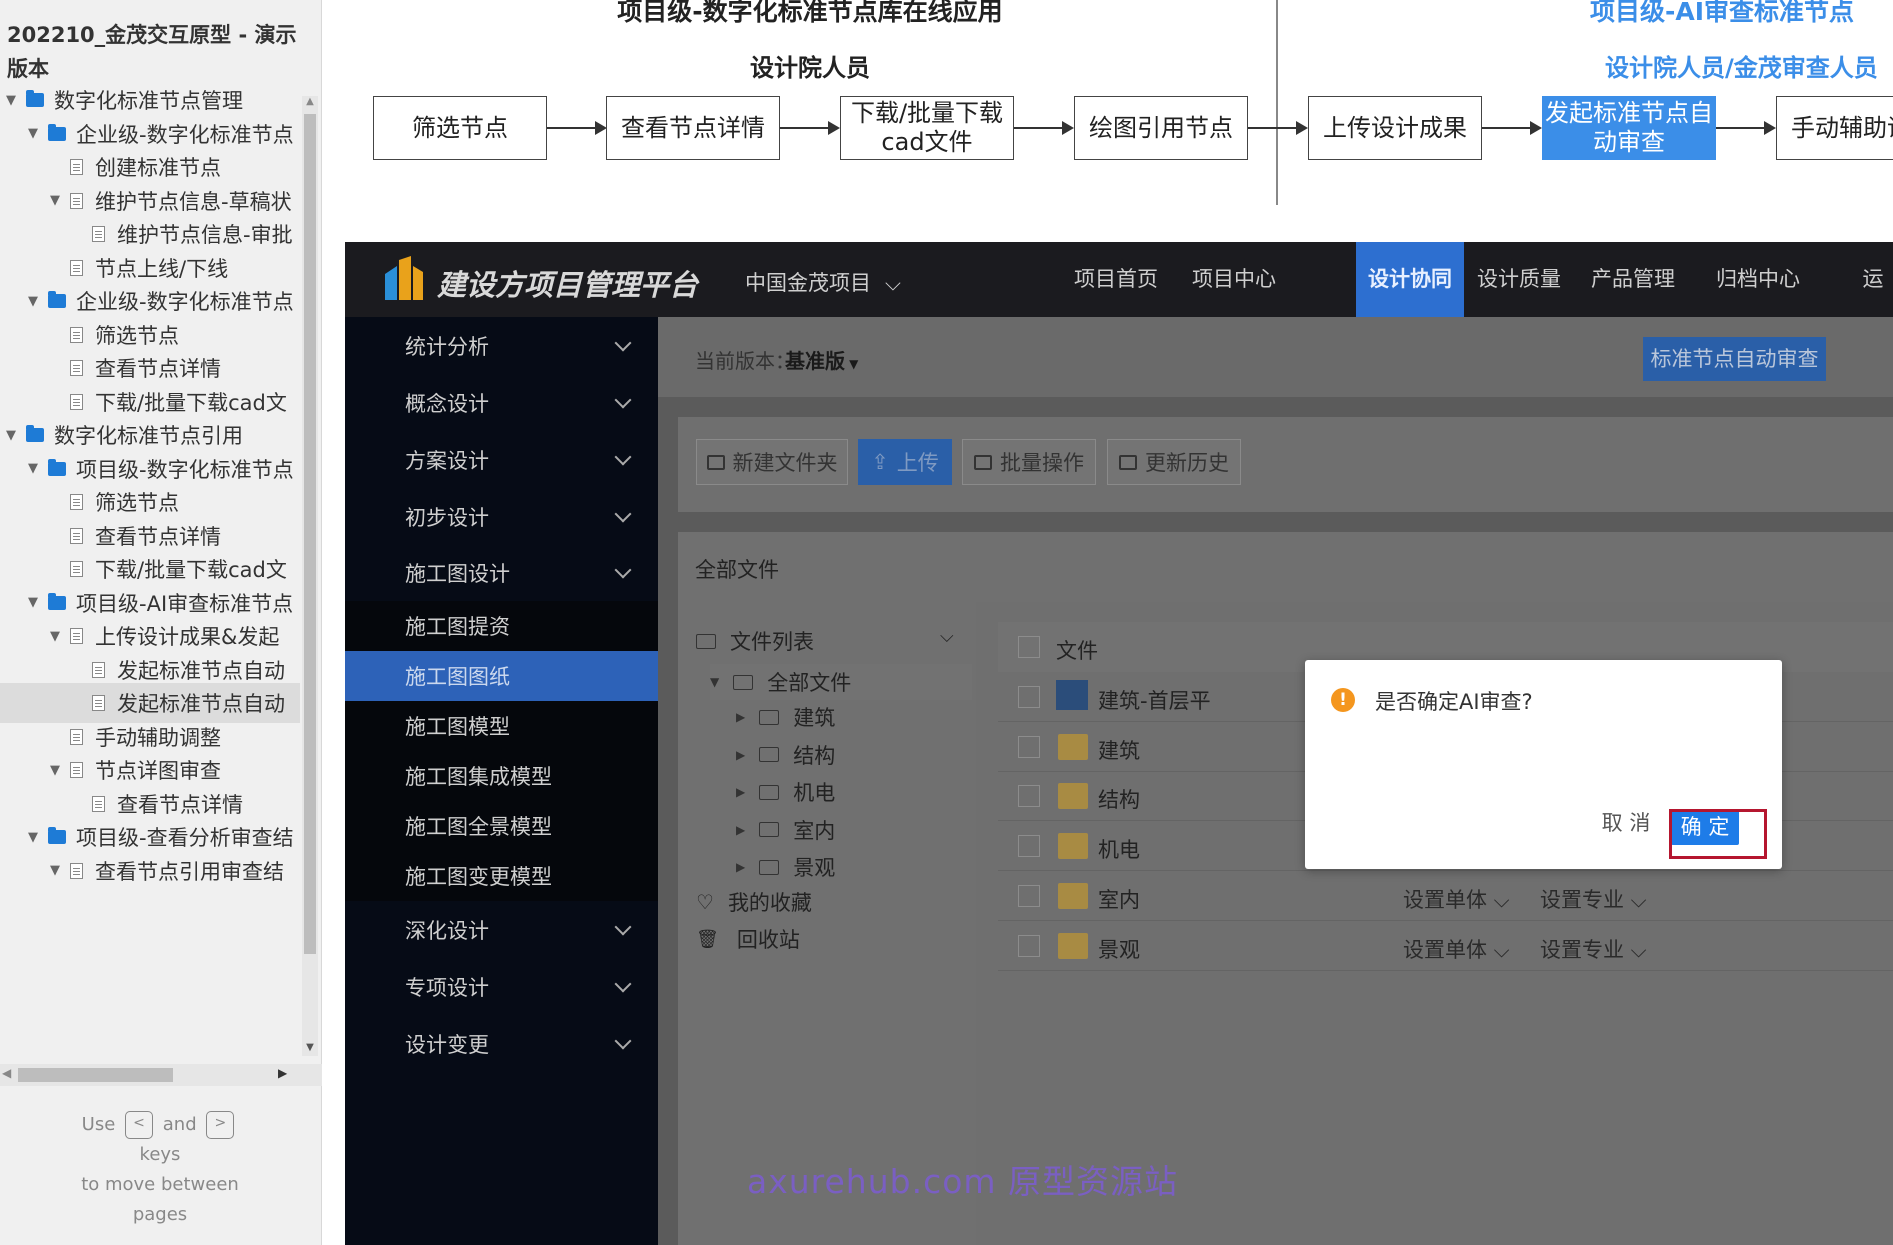  Describe the element at coordinates (1519, 279) in the screenshot. I see `nav-item: 设计质量` at that location.